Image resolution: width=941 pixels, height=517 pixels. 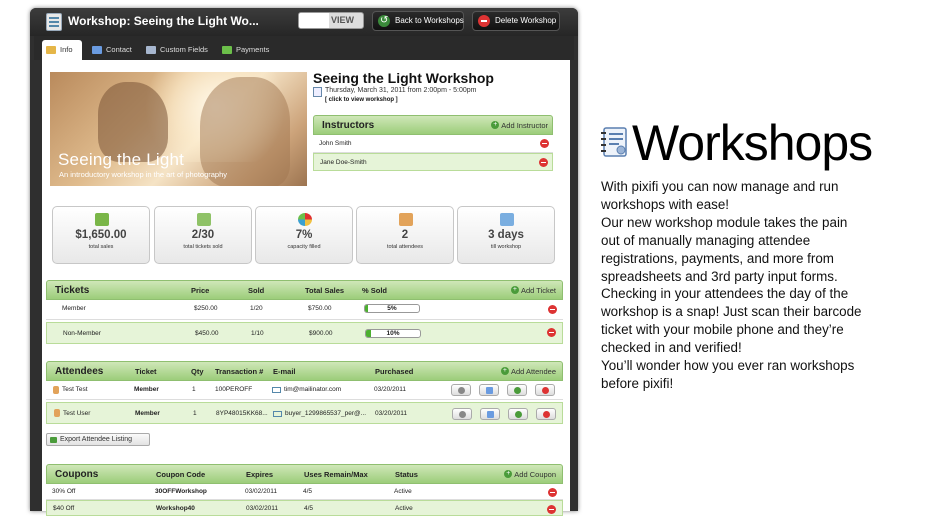 What do you see at coordinates (335, 143) in the screenshot?
I see `instructor-name: John Smith` at bounding box center [335, 143].